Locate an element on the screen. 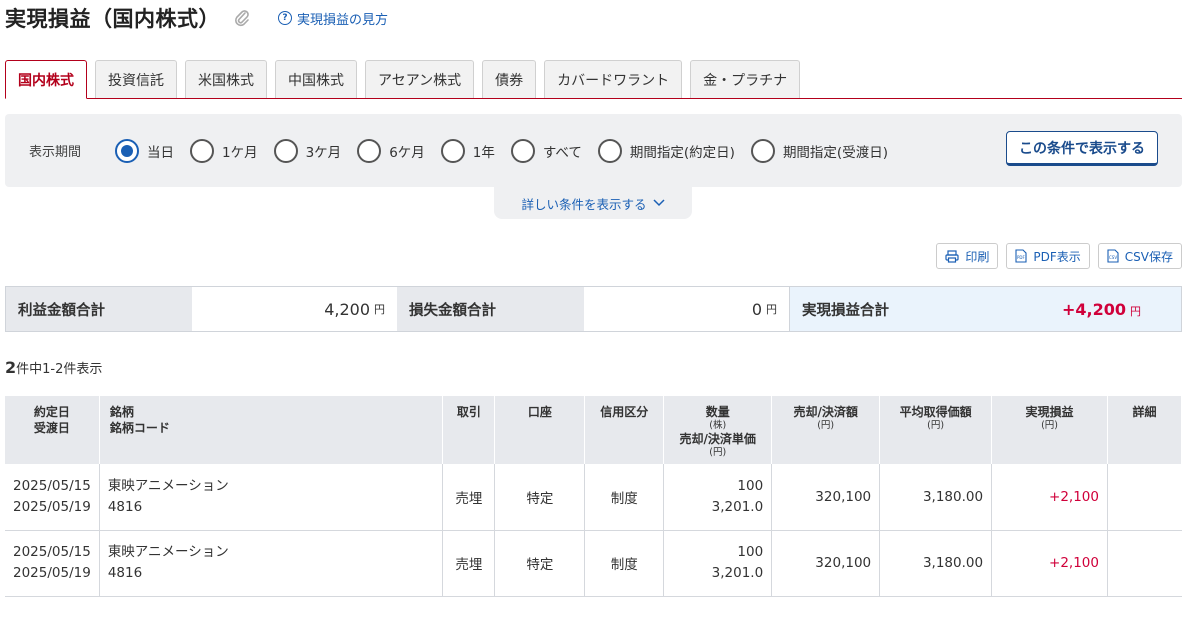 Image resolution: width=1192 pixels, height=617 pixels. col-qty-price: 数量 (株) 売却/決済単価 (円) is located at coordinates (718, 430).